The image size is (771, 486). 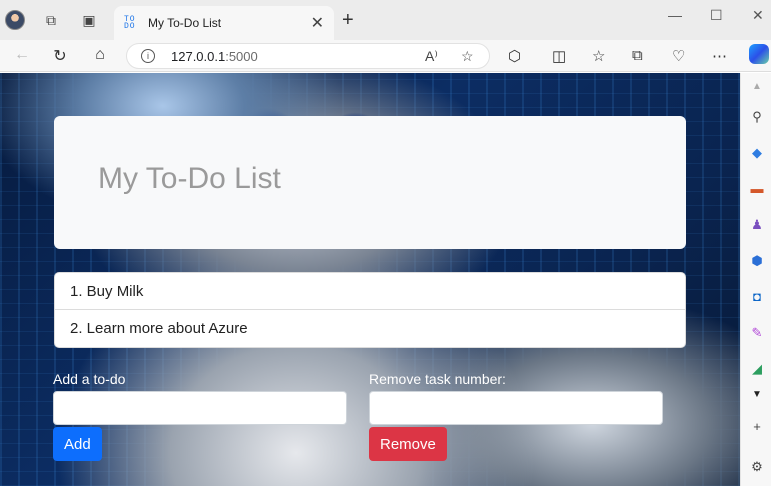 What do you see at coordinates (759, 54) in the screenshot?
I see `copilot-icon` at bounding box center [759, 54].